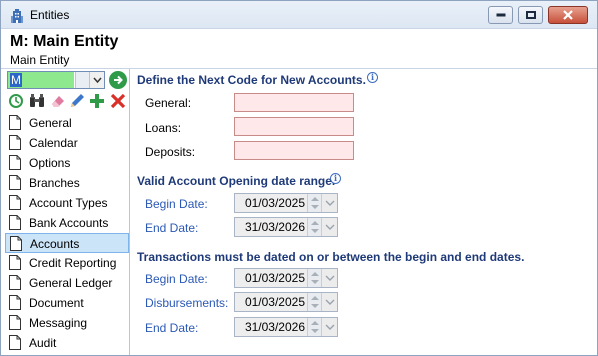 The width and height of the screenshot is (598, 356). I want to click on general-code-input, so click(294, 102).